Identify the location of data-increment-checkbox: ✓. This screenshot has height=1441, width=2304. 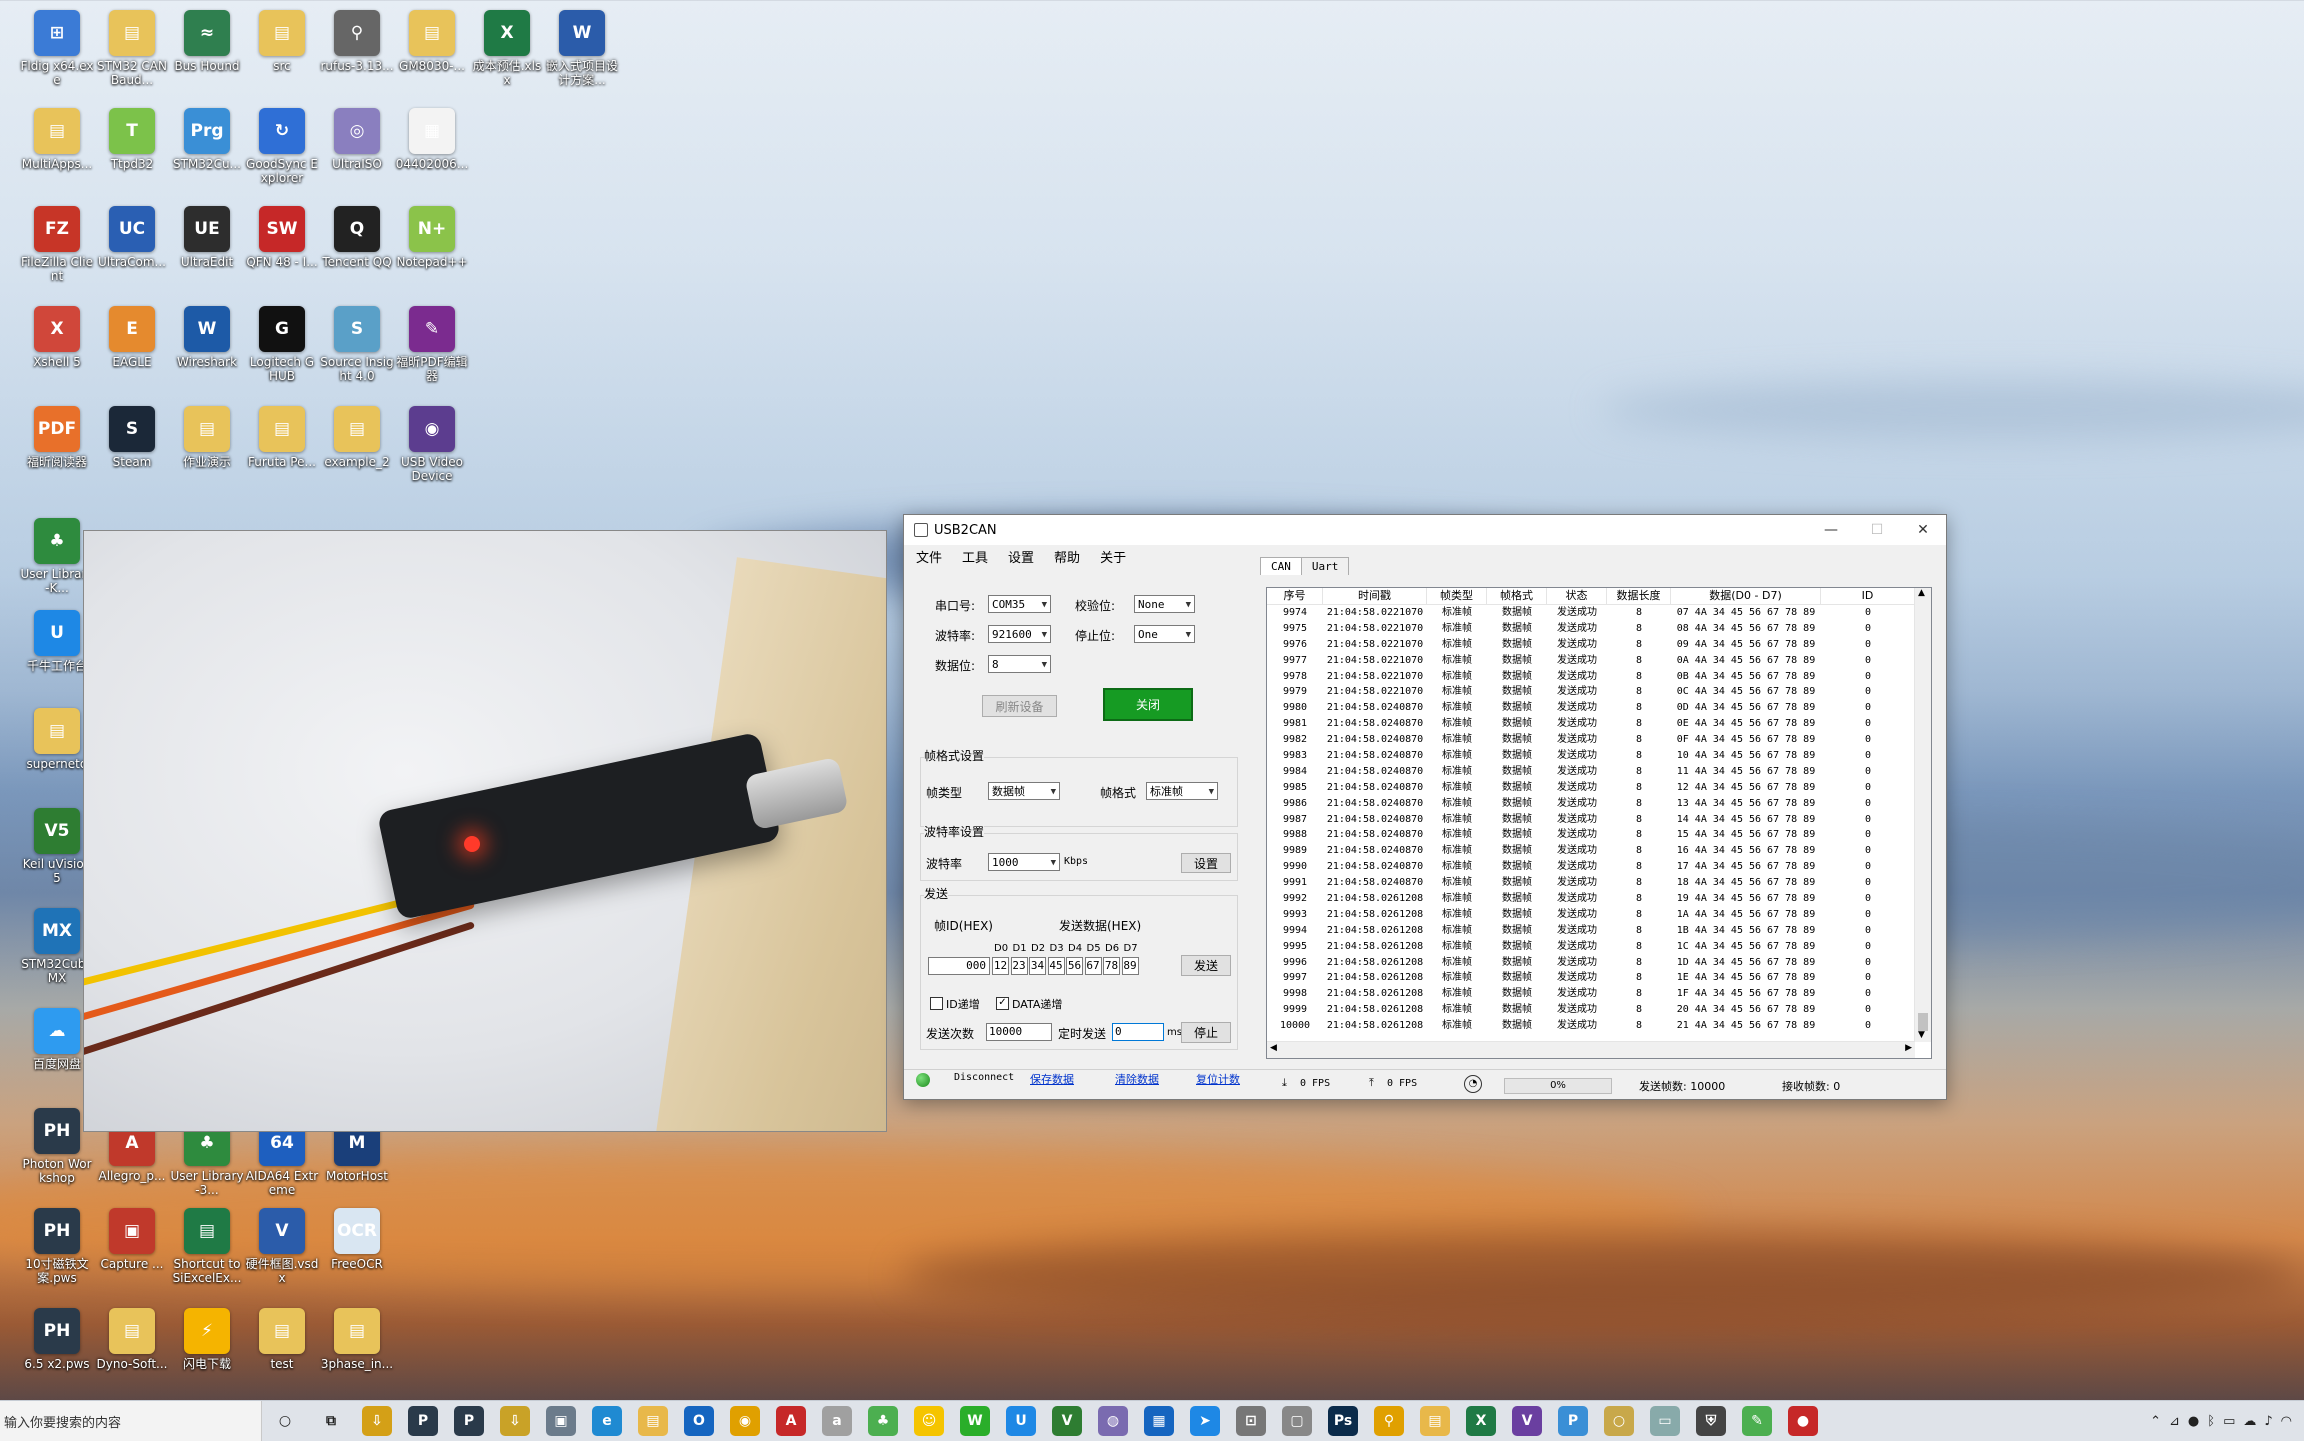
(1002, 1003).